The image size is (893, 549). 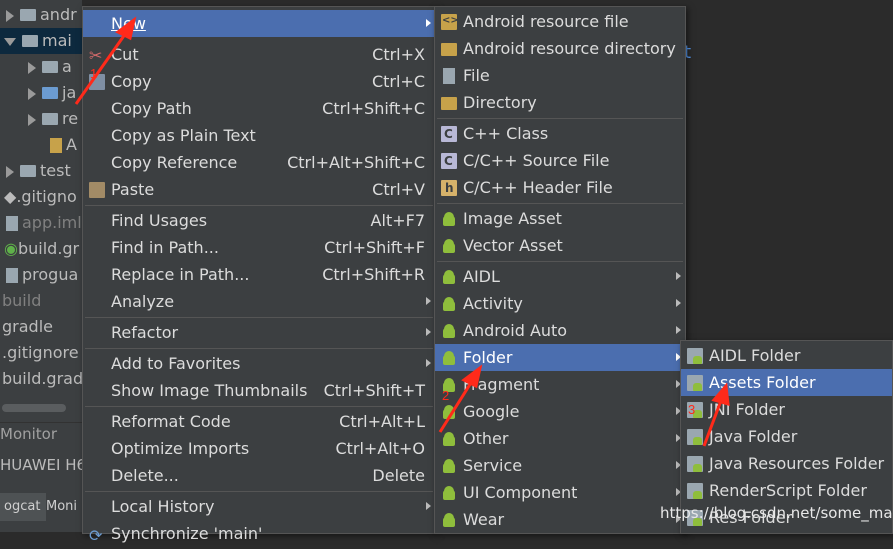 I want to click on tree-row-label: build.gr, so click(x=48, y=248).